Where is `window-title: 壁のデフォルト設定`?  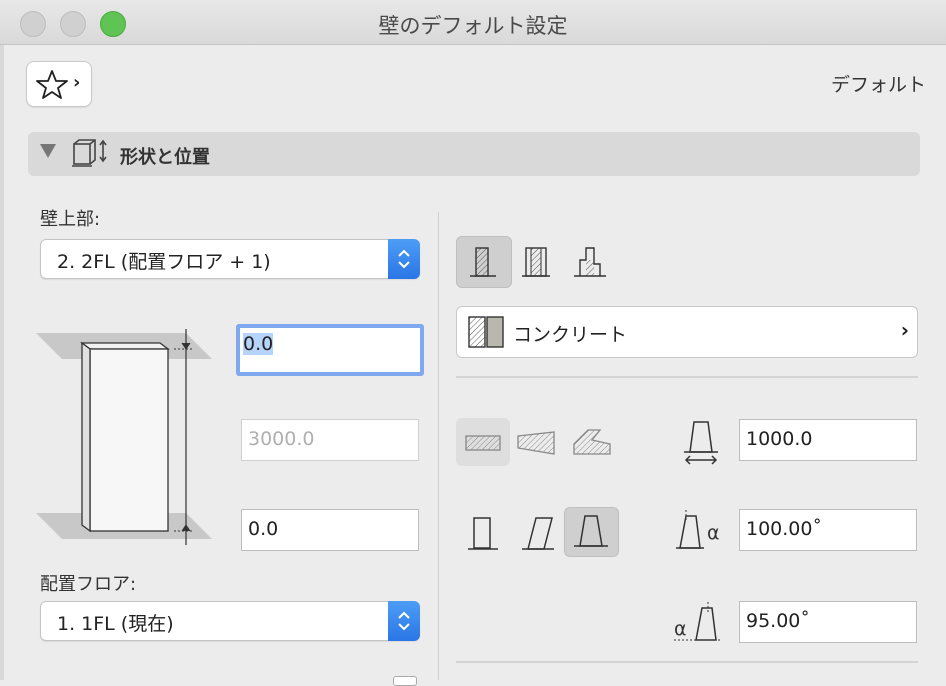 window-title: 壁のデフォルト設定 is located at coordinates (473, 26).